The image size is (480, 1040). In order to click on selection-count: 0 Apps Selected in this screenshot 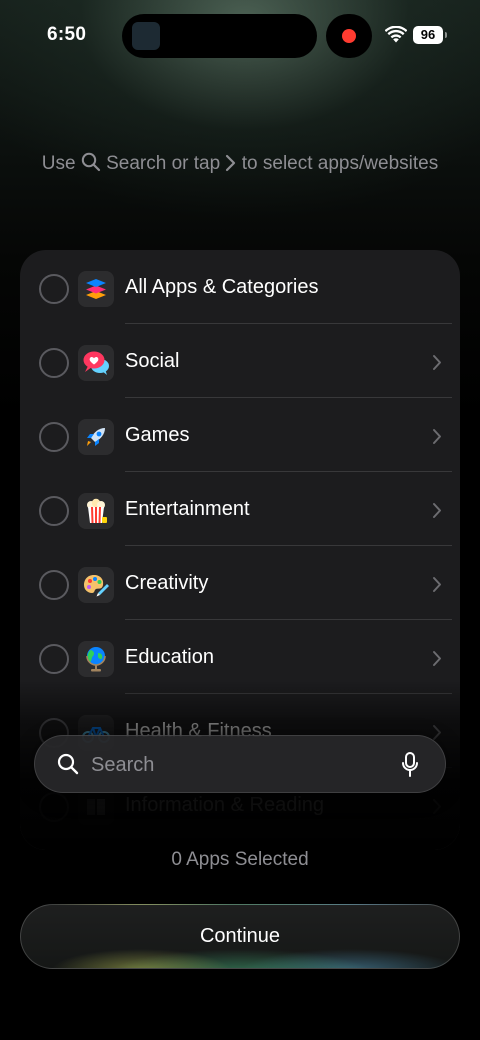, I will do `click(240, 859)`.